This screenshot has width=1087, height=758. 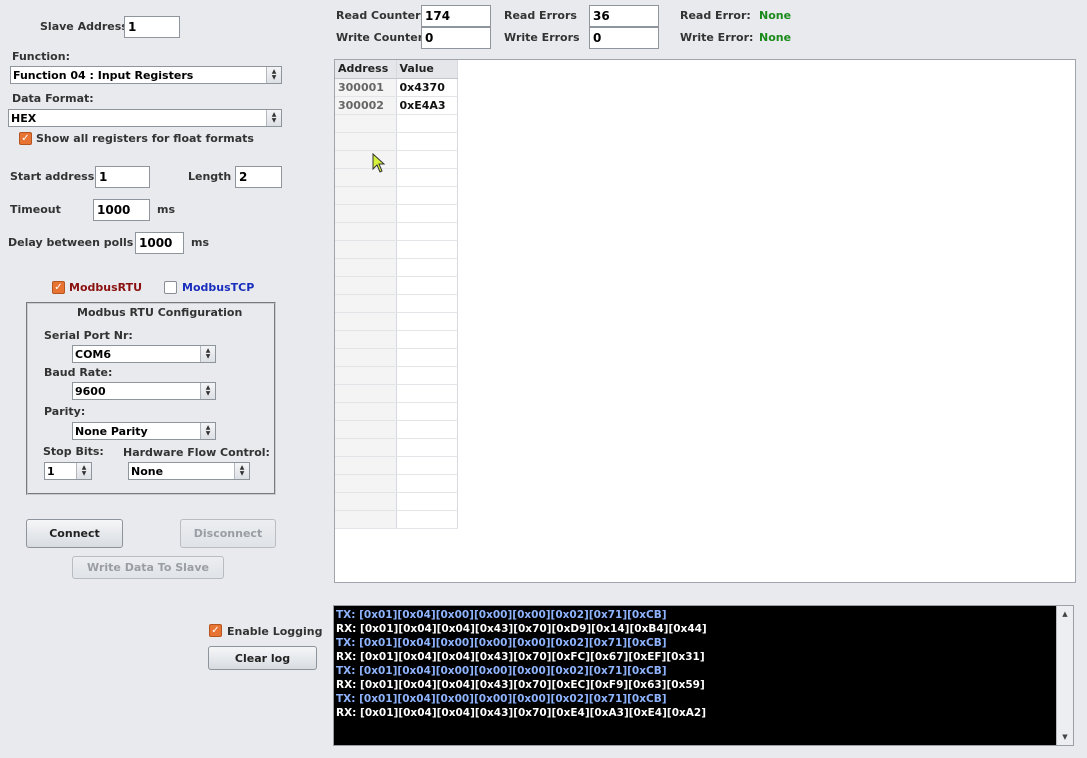 What do you see at coordinates (189, 471) in the screenshot?
I see `flow-control-select: None ▲ ▼` at bounding box center [189, 471].